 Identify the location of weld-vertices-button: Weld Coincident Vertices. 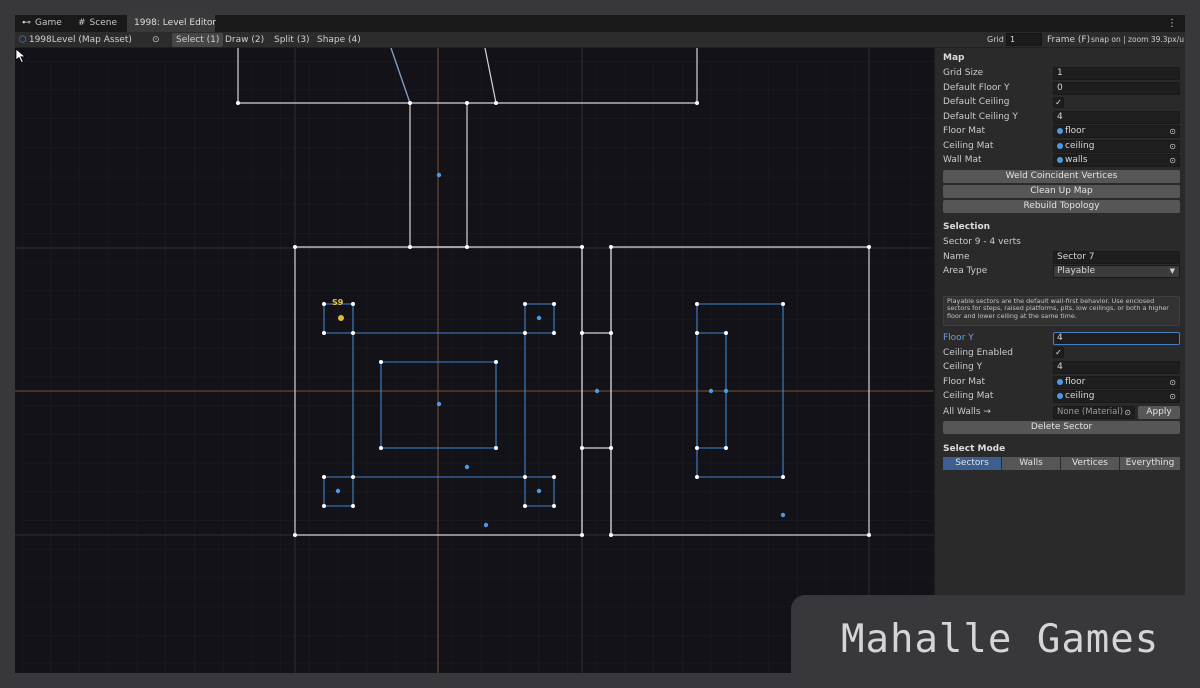
(1061, 176).